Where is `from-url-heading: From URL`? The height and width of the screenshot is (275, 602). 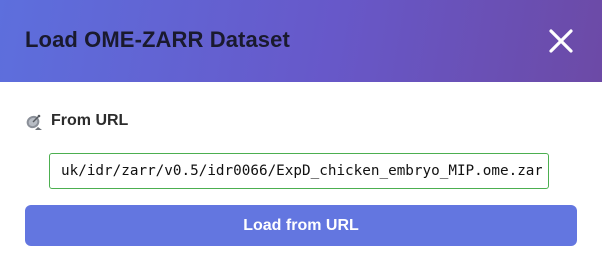 from-url-heading: From URL is located at coordinates (76, 121).